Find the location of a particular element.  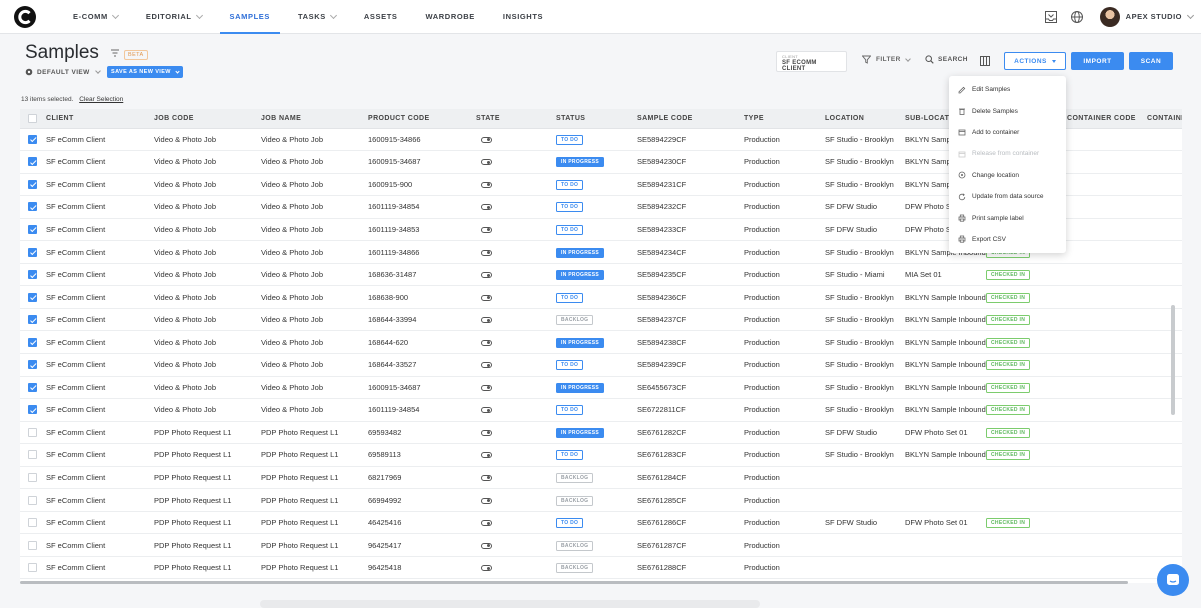

scan-button: SCAN is located at coordinates (1151, 61).